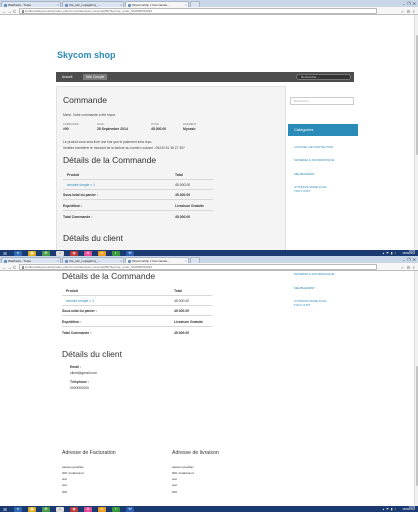 Image resolution: width=418 pixels, height=512 pixels. Describe the element at coordinates (73, 467) in the screenshot. I see `billing-line: sassan jonathan` at that location.